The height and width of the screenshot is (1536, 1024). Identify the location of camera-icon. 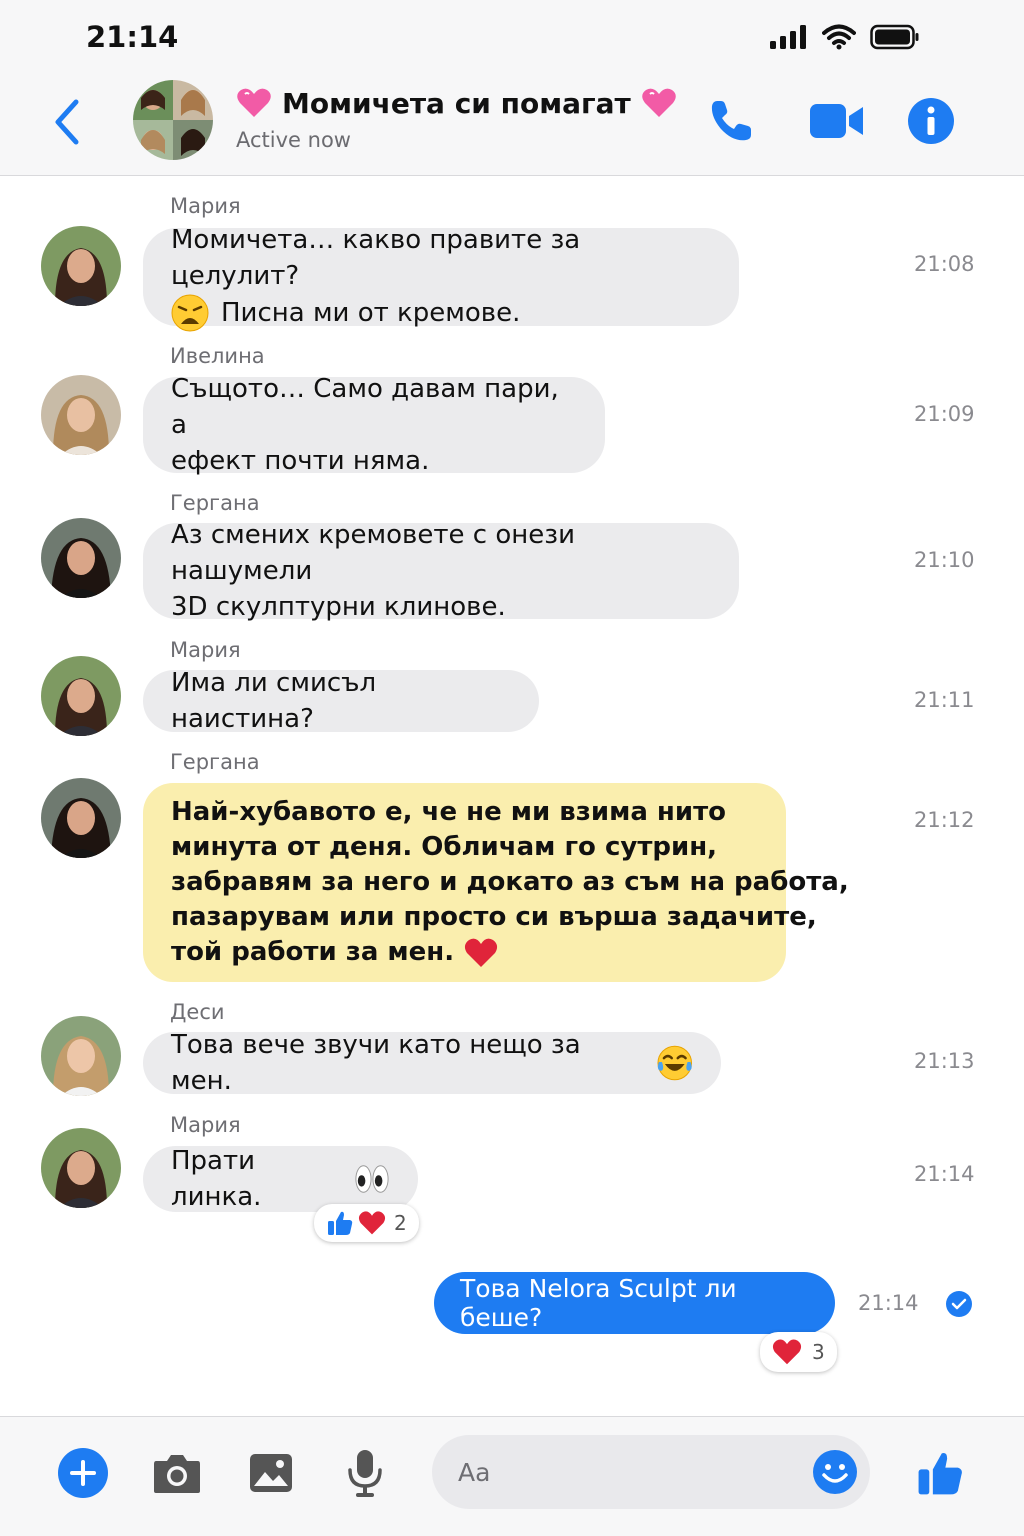
(177, 1474).